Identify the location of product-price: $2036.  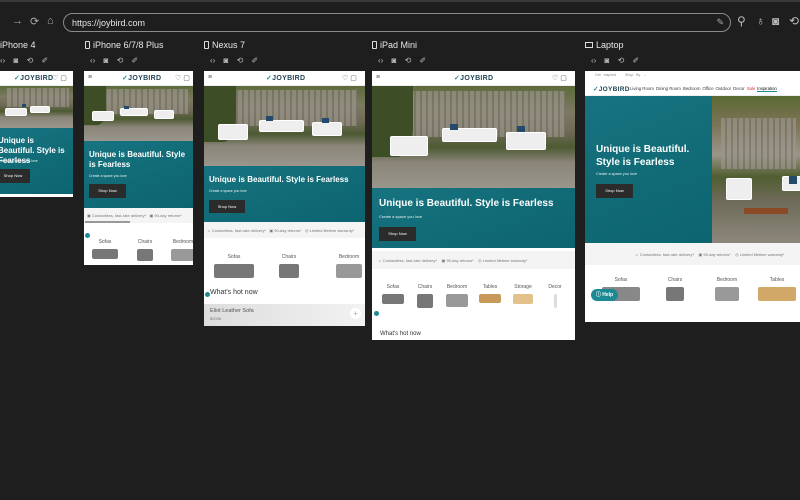
(216, 318).